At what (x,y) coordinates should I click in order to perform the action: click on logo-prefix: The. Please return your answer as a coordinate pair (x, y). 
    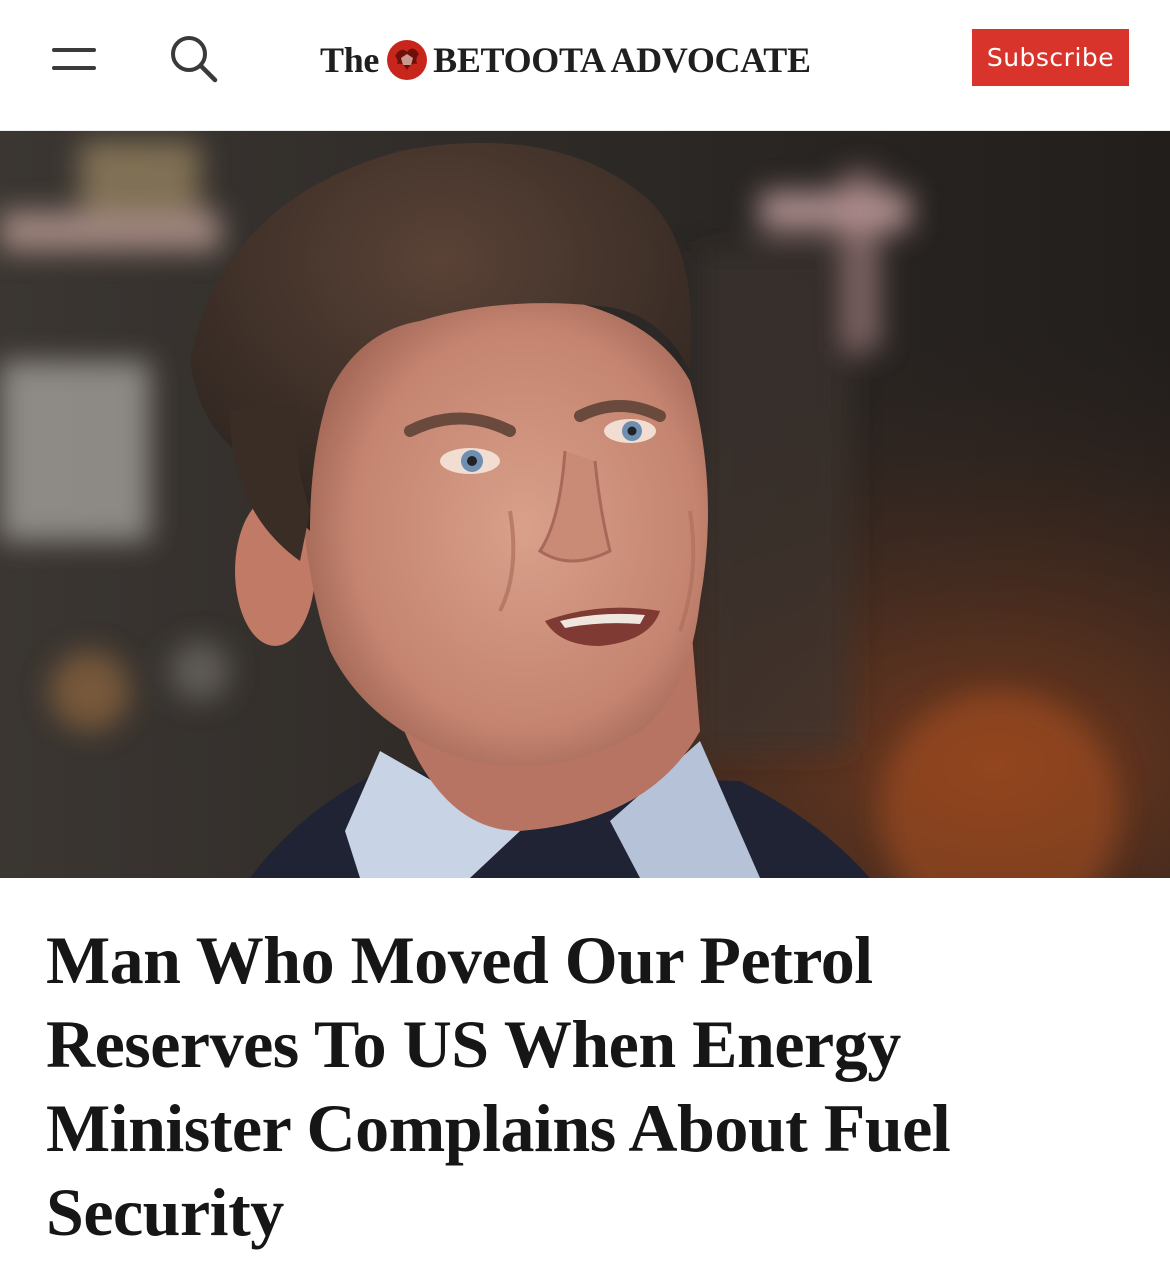
    Looking at the image, I should click on (350, 60).